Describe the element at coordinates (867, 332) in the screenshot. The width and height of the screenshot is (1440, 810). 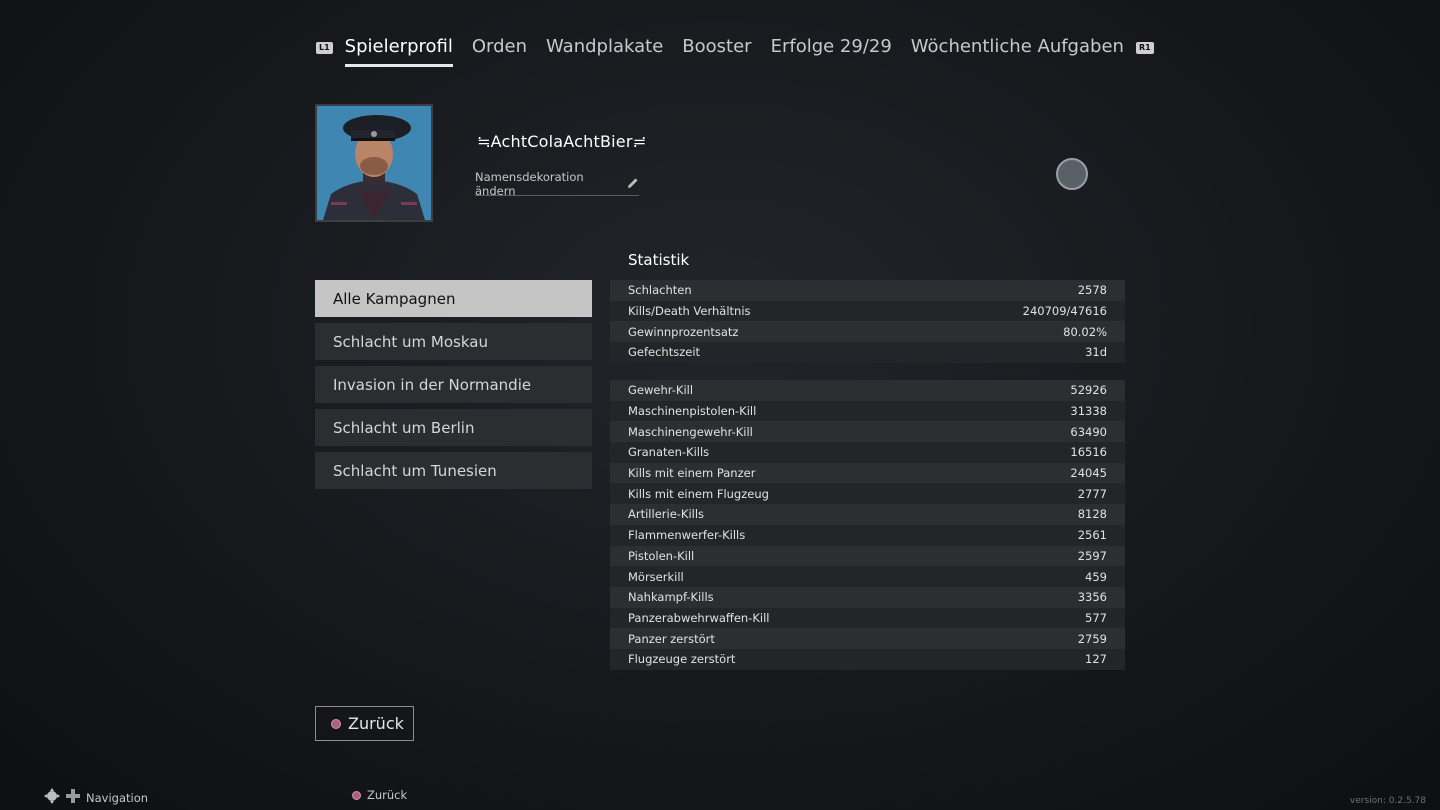
I see `stat-row: Gewinnprozentsatz 80.02%` at that location.